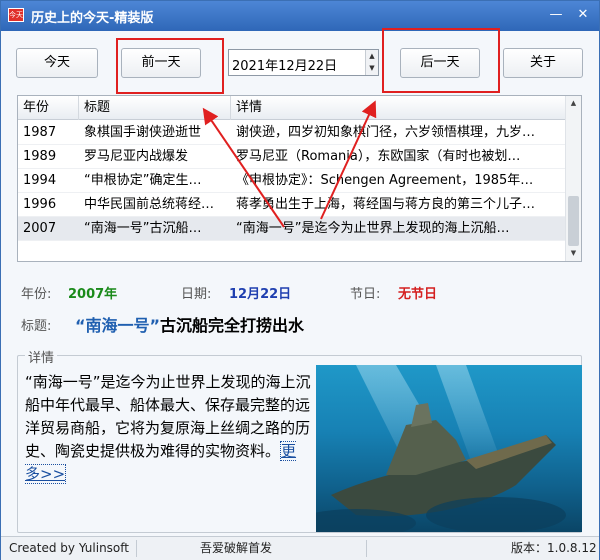 This screenshot has width=600, height=560. I want to click on date-label: 日期:, so click(196, 294).